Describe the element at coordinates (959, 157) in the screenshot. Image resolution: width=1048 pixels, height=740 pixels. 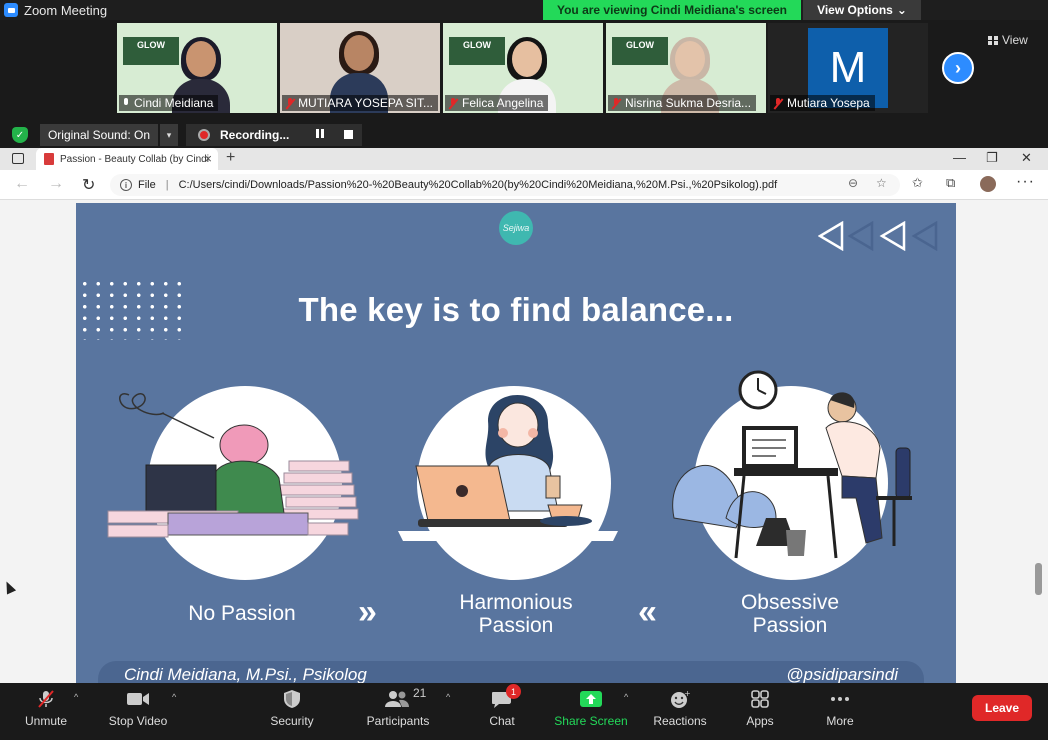
I see `minimize-icon: —` at that location.